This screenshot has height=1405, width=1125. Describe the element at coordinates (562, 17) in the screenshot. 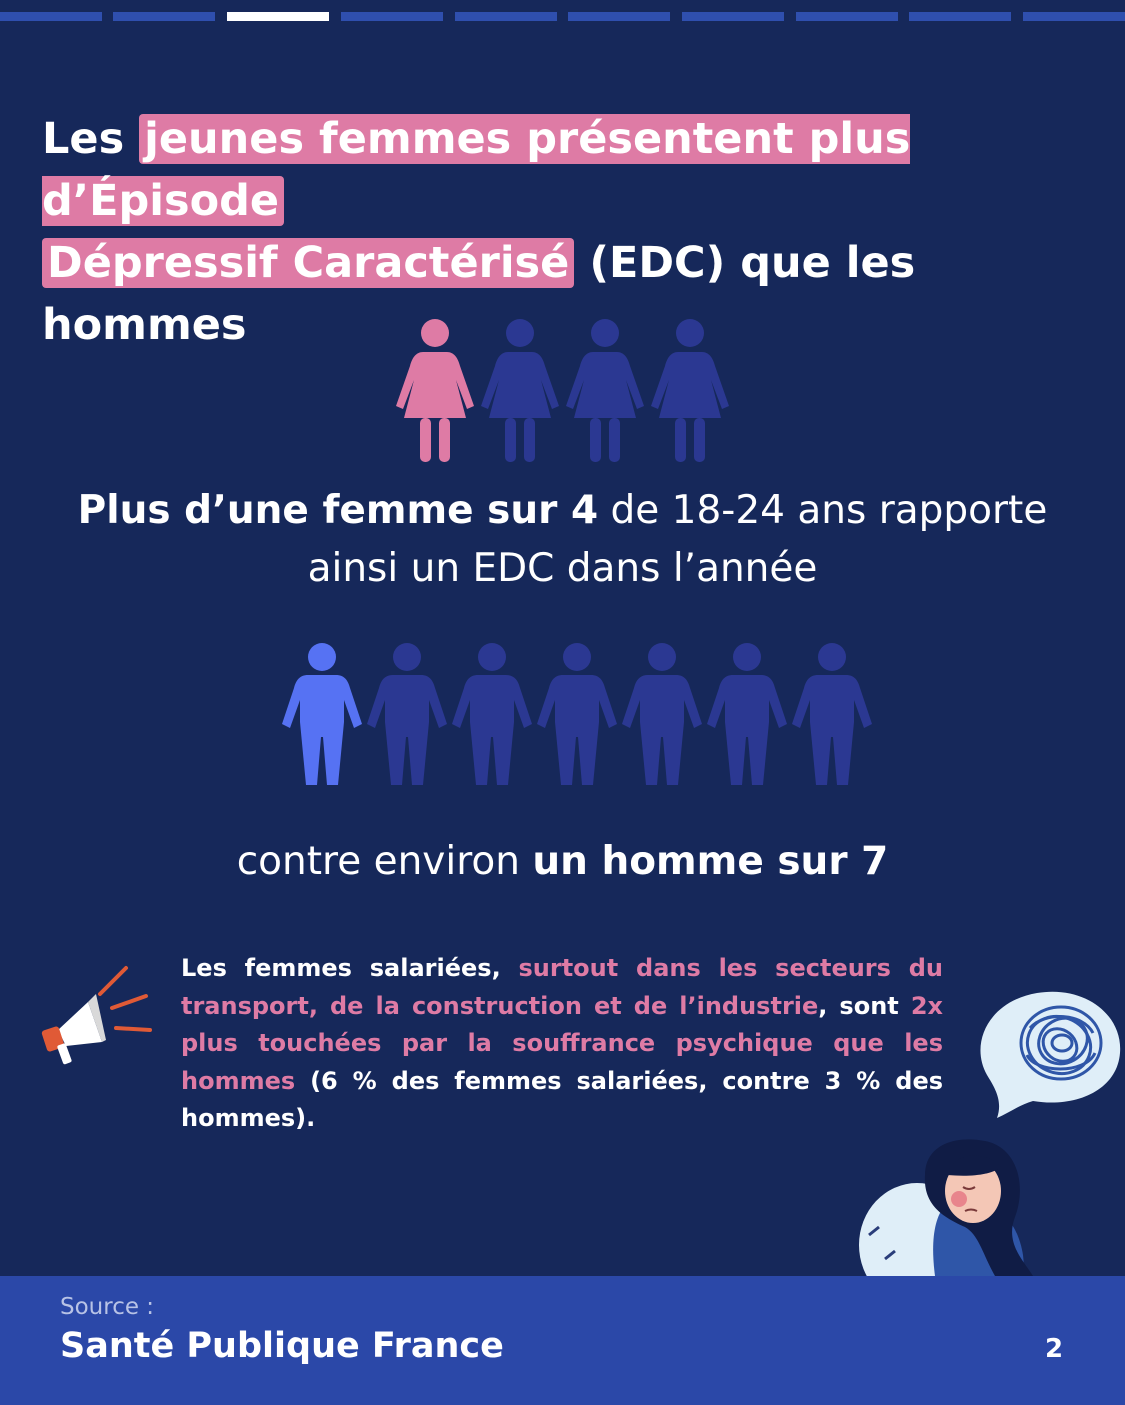

I see `progress-bar` at that location.